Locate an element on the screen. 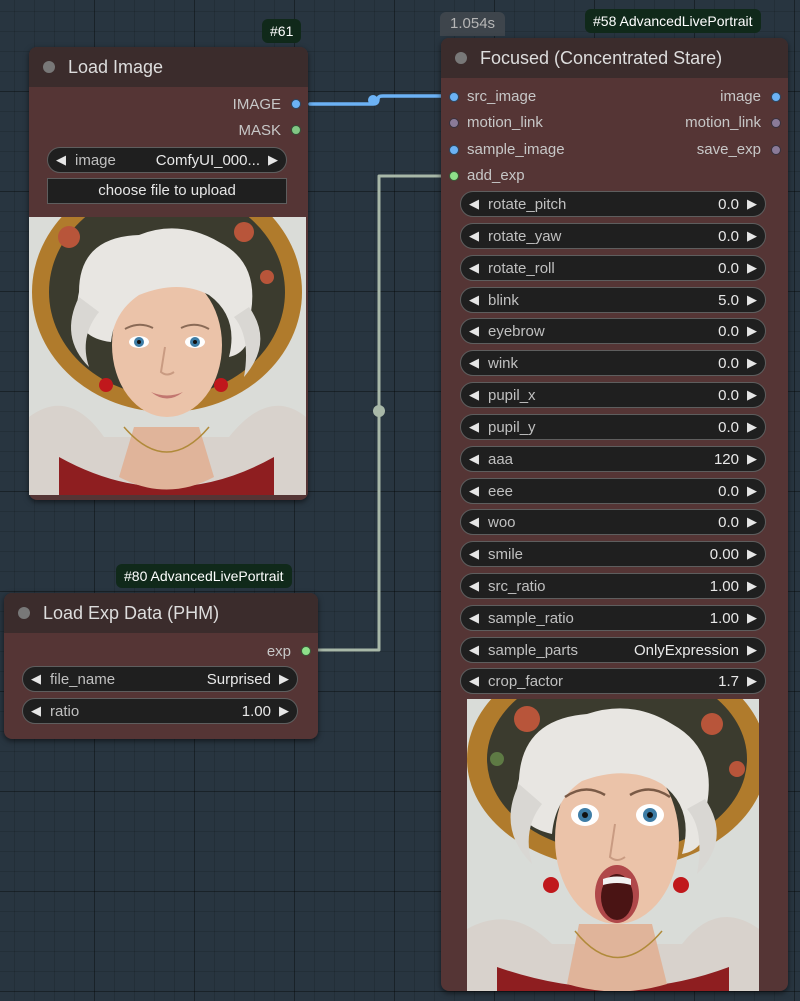 This screenshot has width=800, height=1001. eyebrow-widget: ◀ eyebrow 0.0 ▶ is located at coordinates (613, 331).